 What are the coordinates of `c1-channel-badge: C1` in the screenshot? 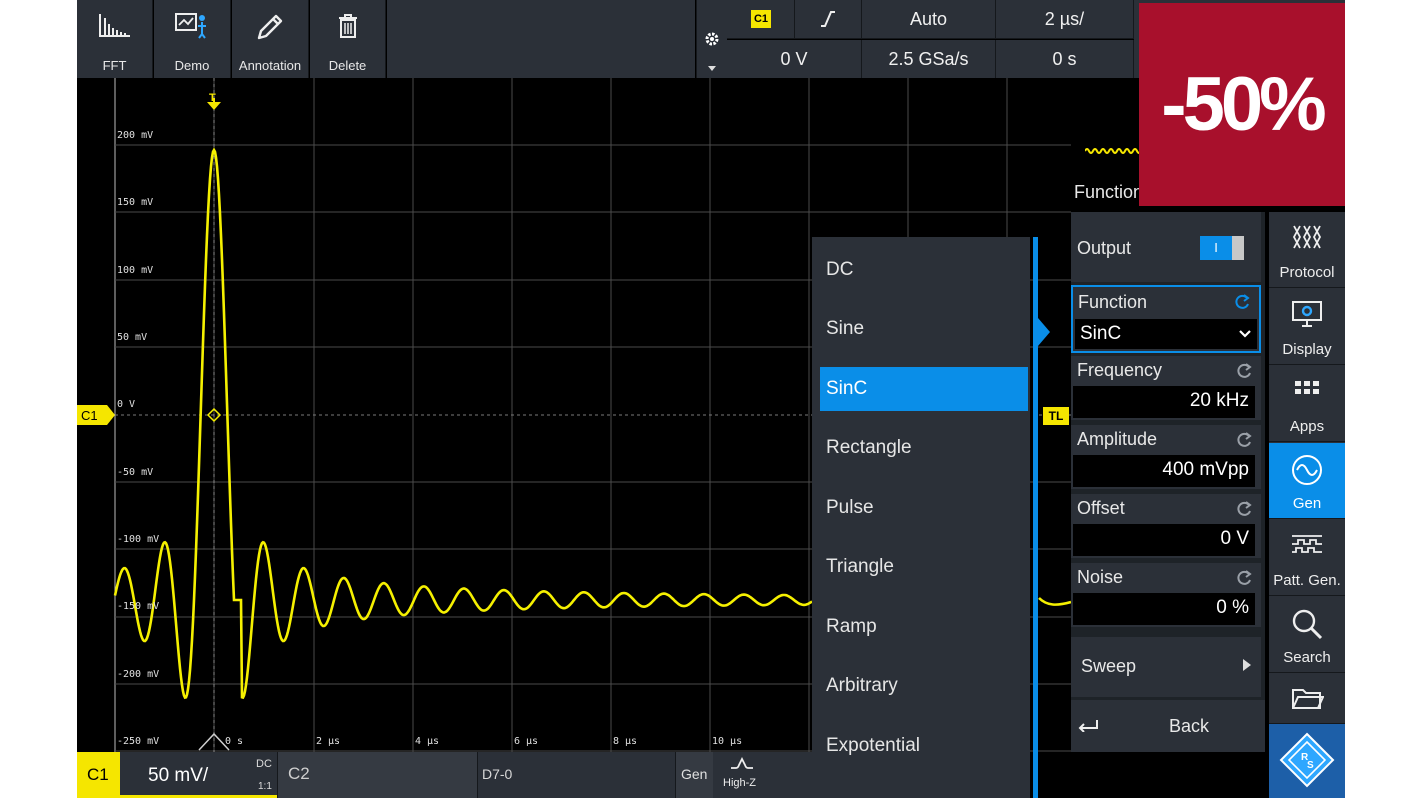 It's located at (98, 775).